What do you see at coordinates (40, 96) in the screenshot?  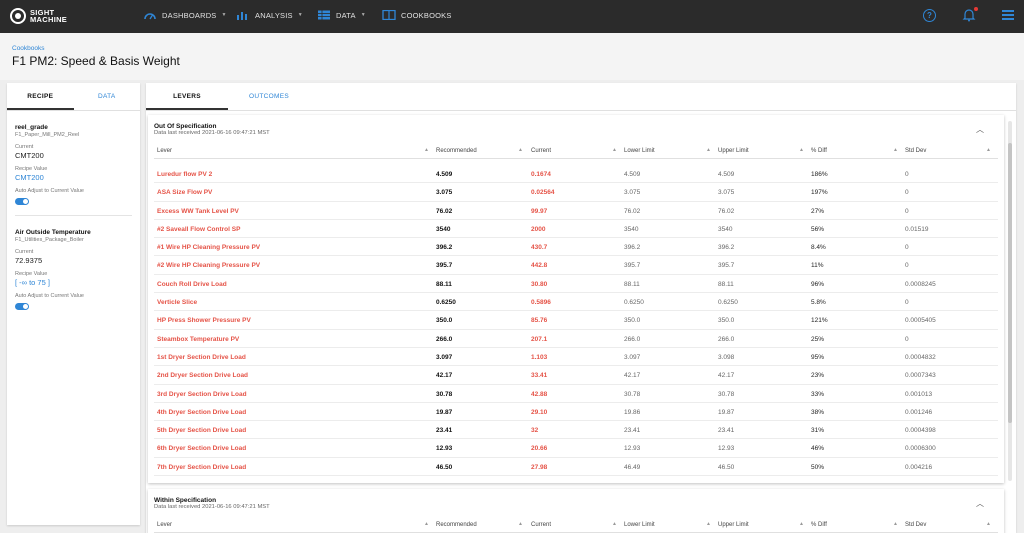 I see `tab-recipe: RECIPE` at bounding box center [40, 96].